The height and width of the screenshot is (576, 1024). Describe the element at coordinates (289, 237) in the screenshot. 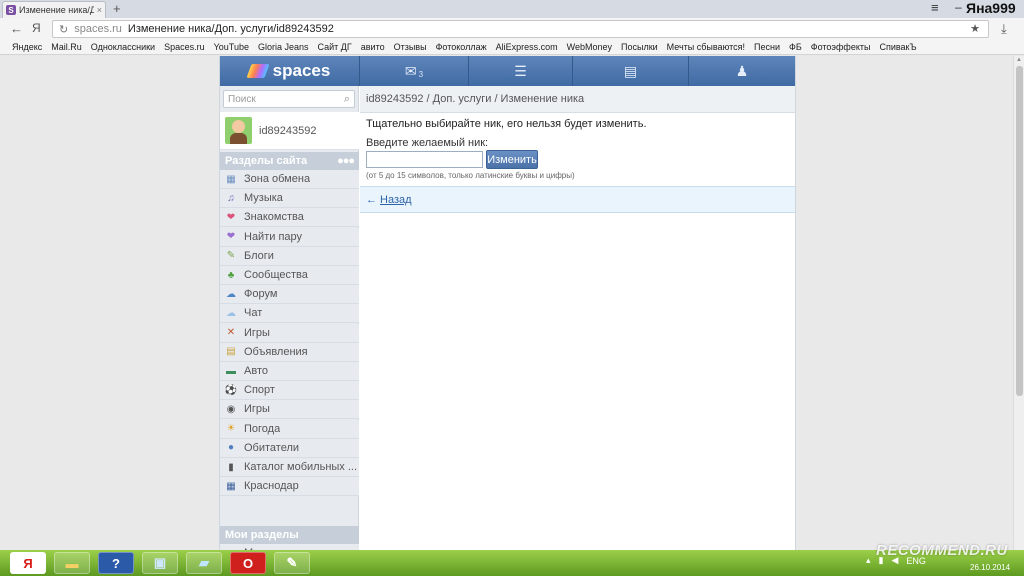

I see `sidebar-item: ❤ Найти пару` at that location.